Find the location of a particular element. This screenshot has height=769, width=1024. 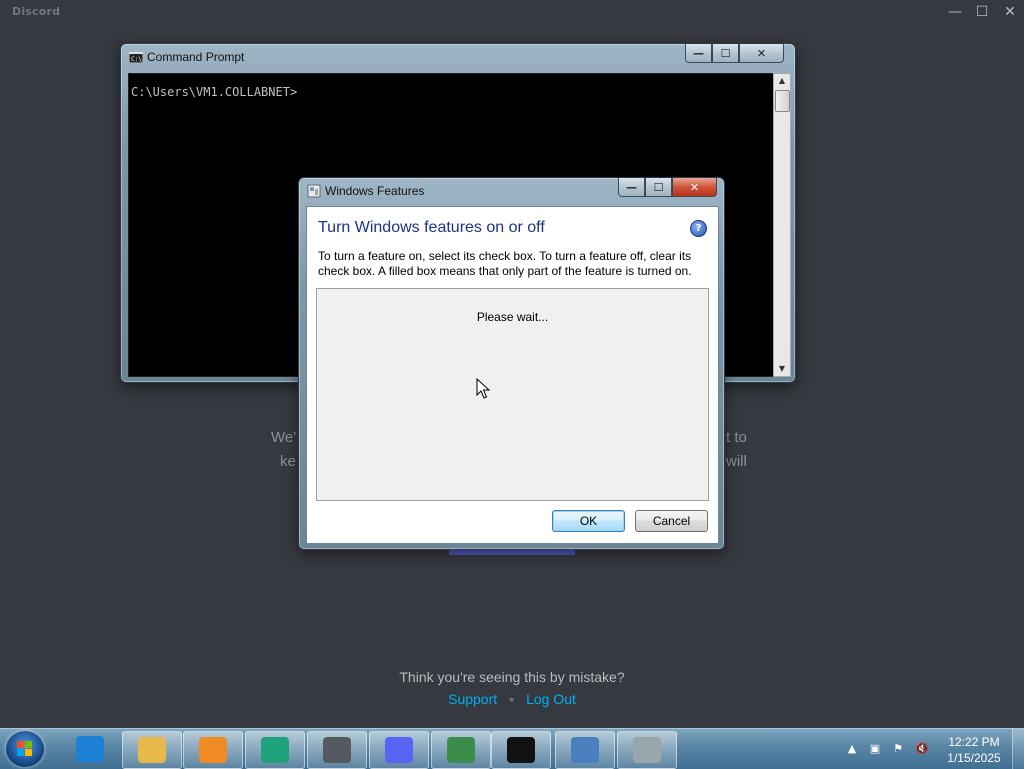

green-app-icon is located at coordinates (275, 750).